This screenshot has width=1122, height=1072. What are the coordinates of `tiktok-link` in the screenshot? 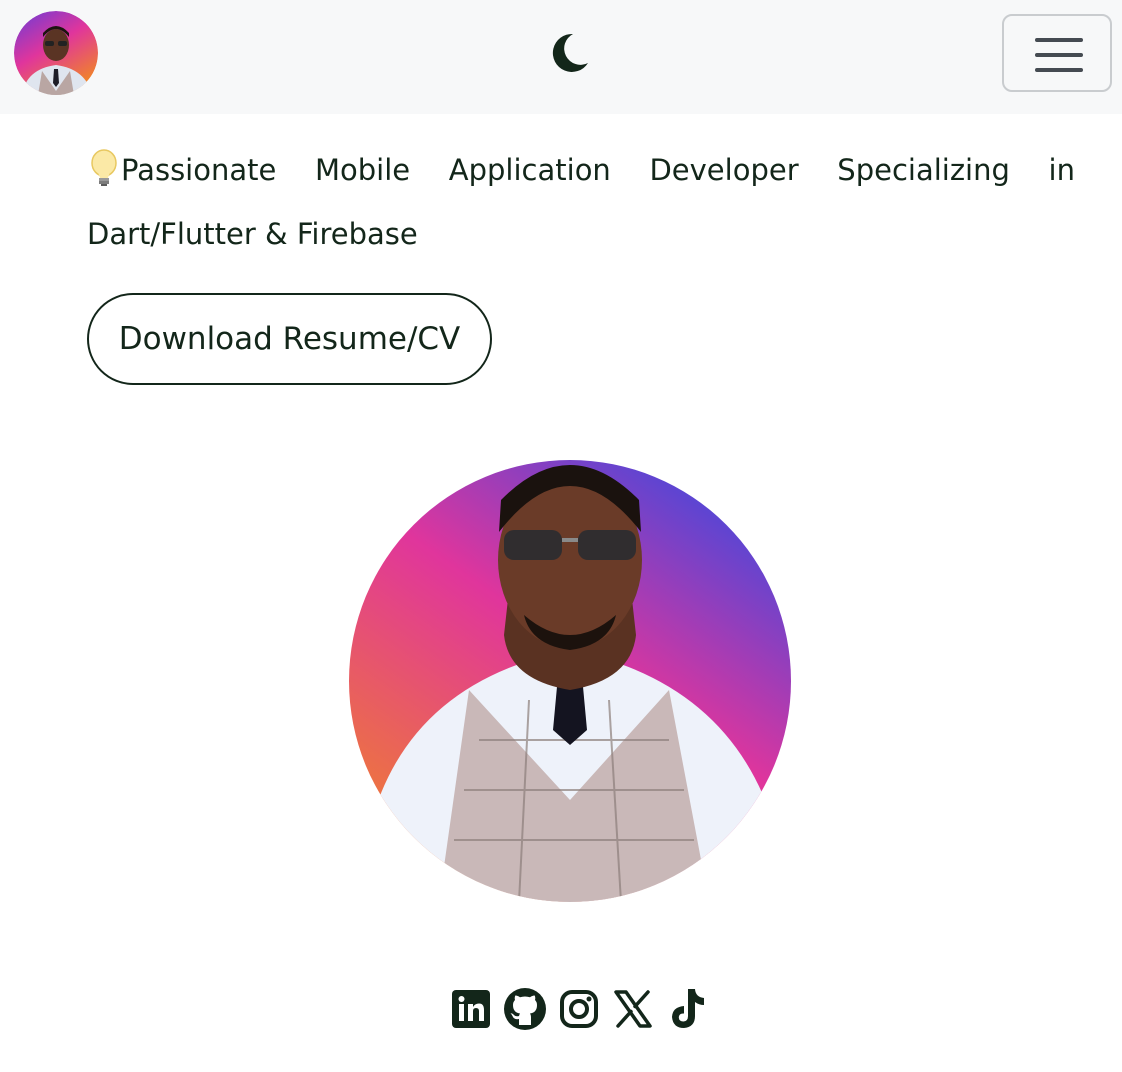 It's located at (687, 1009).